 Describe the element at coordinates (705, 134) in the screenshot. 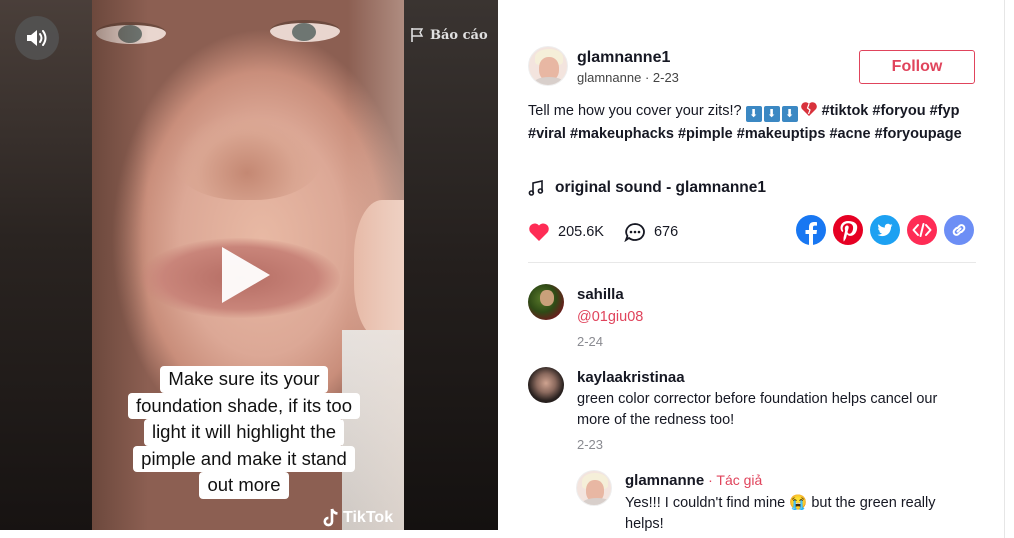

I see `hashtag: #pimple` at that location.